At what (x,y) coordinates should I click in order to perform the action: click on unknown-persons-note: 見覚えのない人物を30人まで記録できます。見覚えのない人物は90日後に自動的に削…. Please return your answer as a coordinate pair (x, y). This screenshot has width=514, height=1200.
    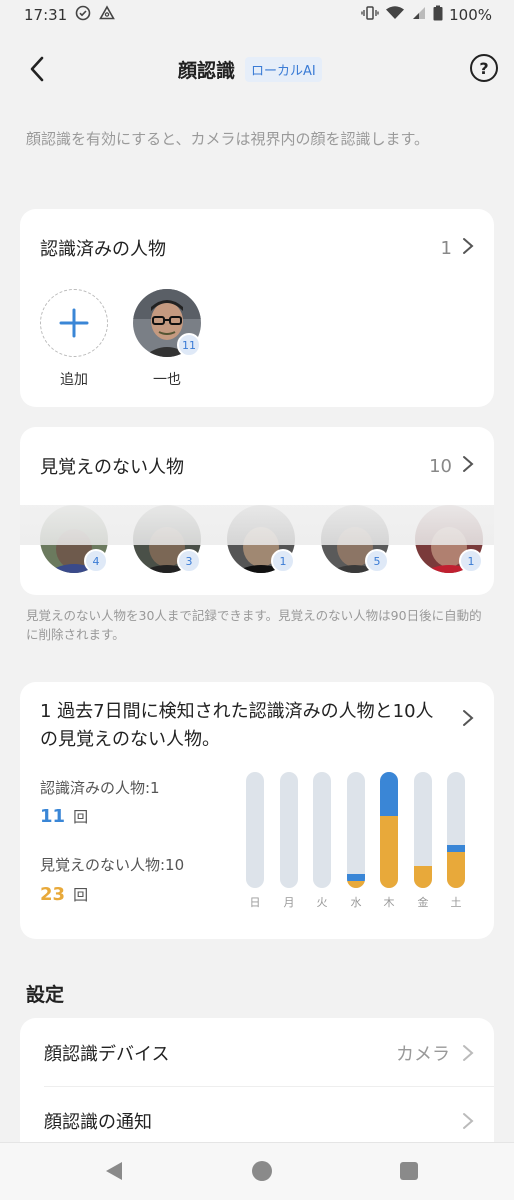
    Looking at the image, I should click on (254, 625).